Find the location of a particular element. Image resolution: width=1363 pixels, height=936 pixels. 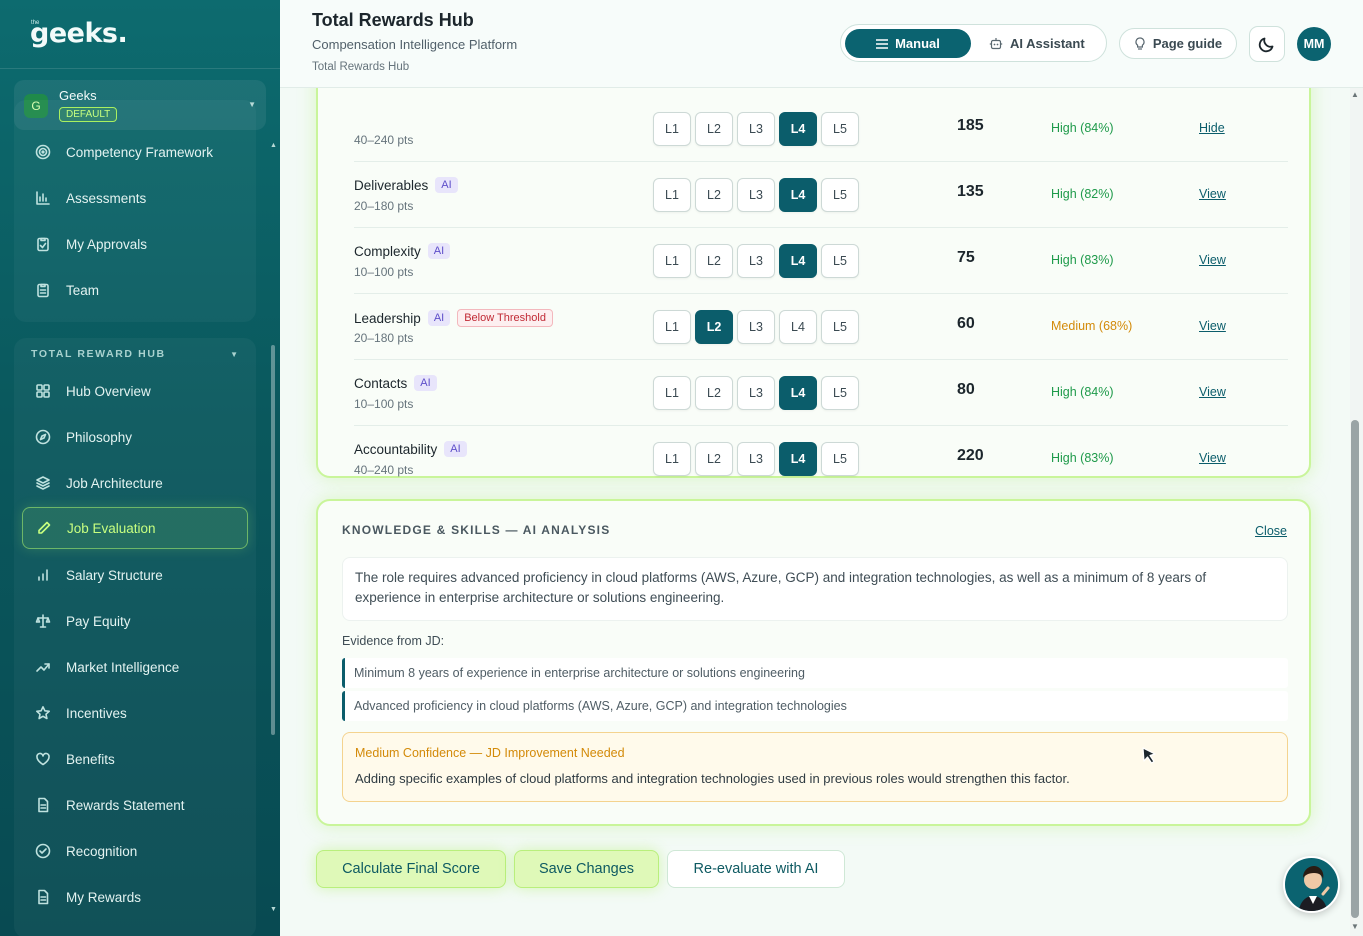

factor-range: 40–240 pts is located at coordinates (384, 140).